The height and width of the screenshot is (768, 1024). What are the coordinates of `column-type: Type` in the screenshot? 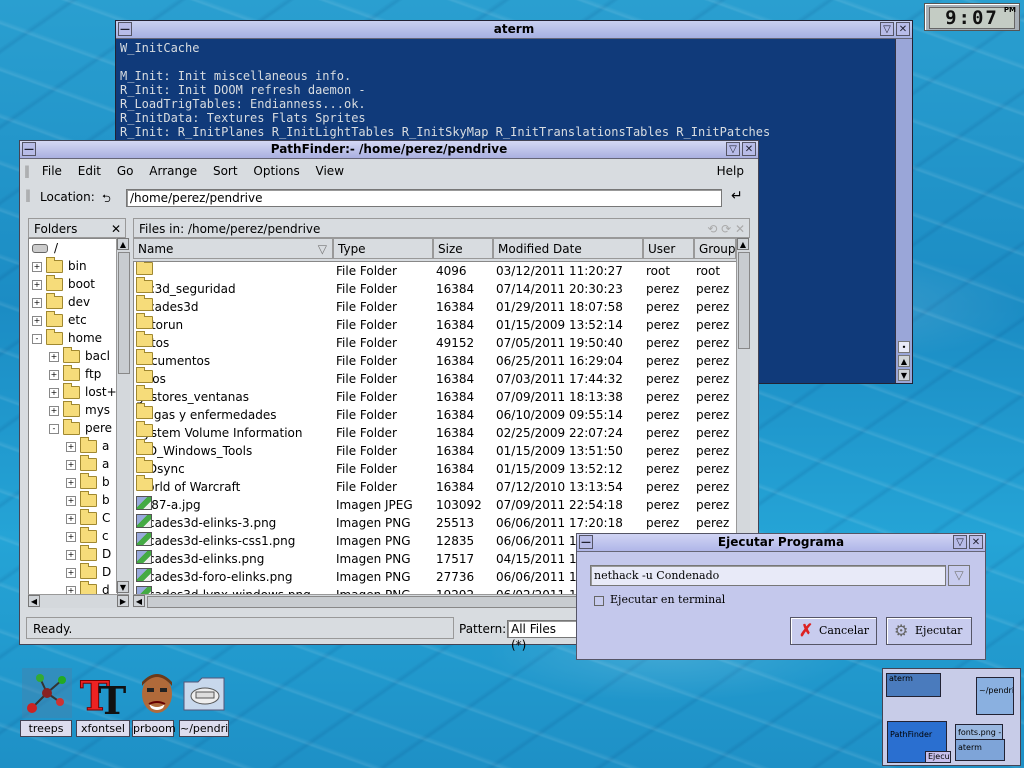 It's located at (383, 248).